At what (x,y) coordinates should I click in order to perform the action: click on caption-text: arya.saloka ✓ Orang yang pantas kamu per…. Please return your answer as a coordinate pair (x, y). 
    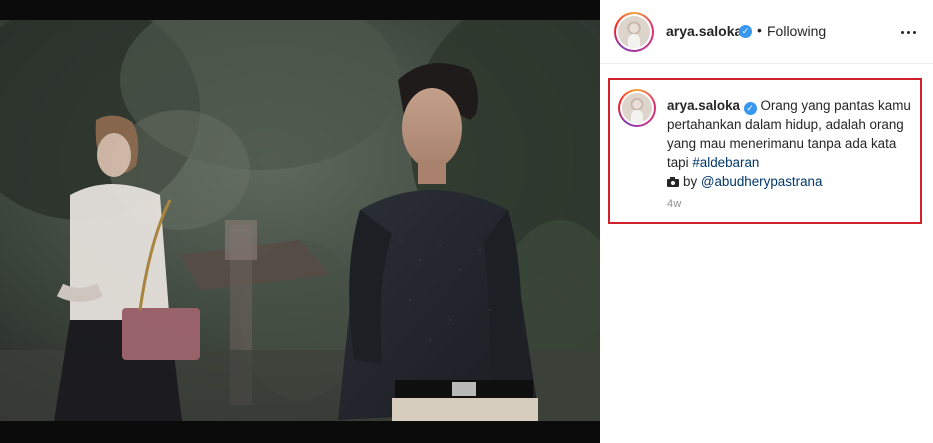
    Looking at the image, I should click on (792, 143).